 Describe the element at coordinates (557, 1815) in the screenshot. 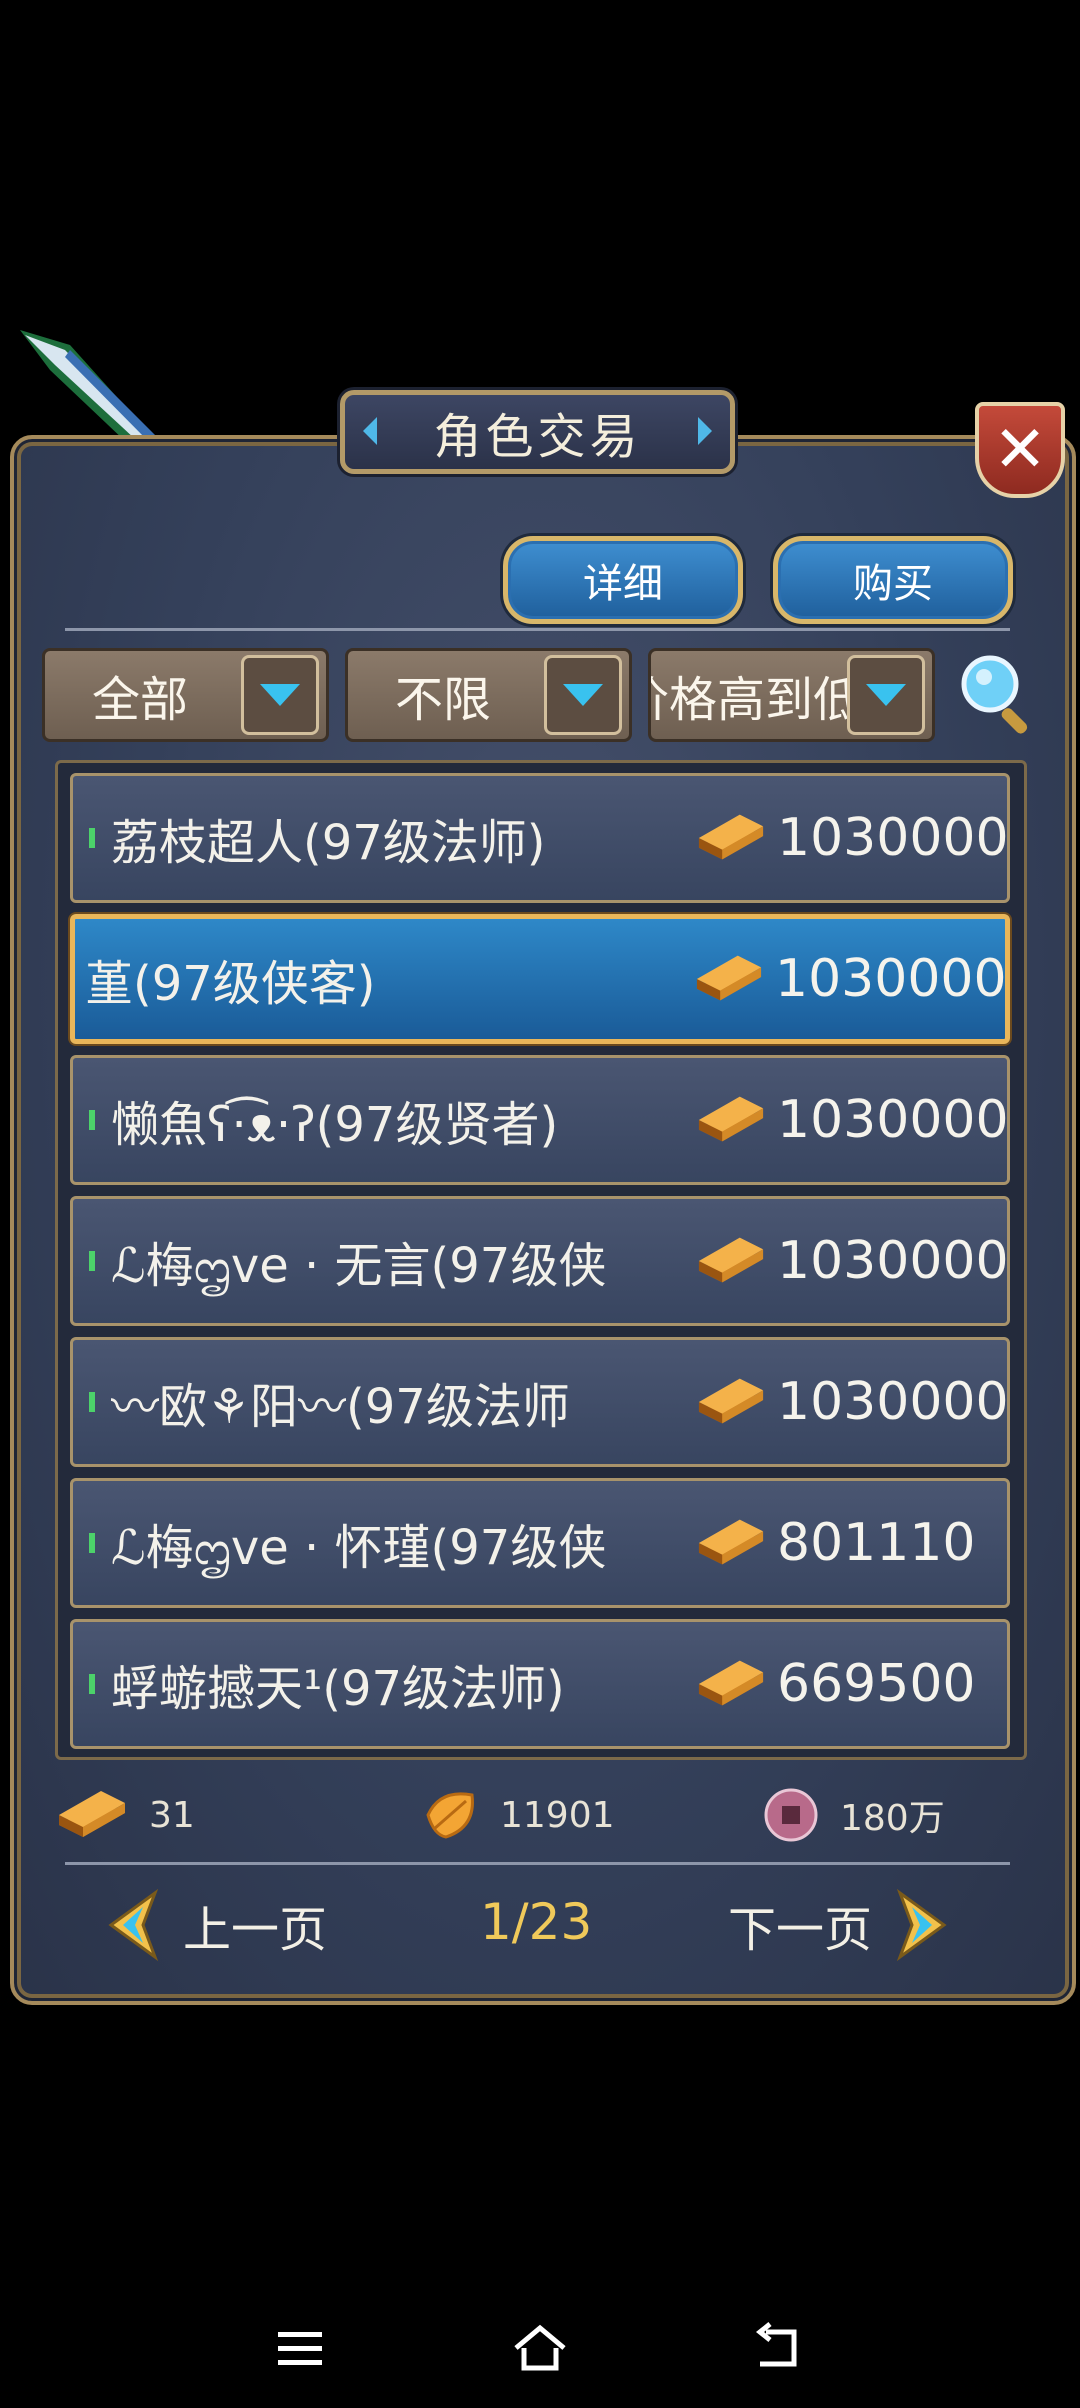

I see `leaf-balance-value: 11901` at that location.